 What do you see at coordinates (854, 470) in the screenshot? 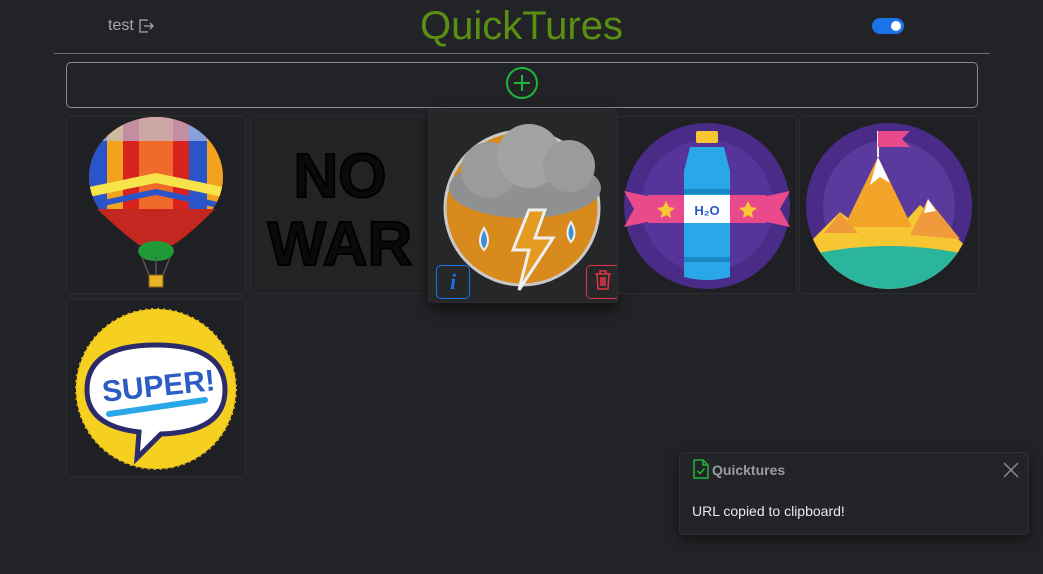
I see `toast-header: Quicktures` at bounding box center [854, 470].